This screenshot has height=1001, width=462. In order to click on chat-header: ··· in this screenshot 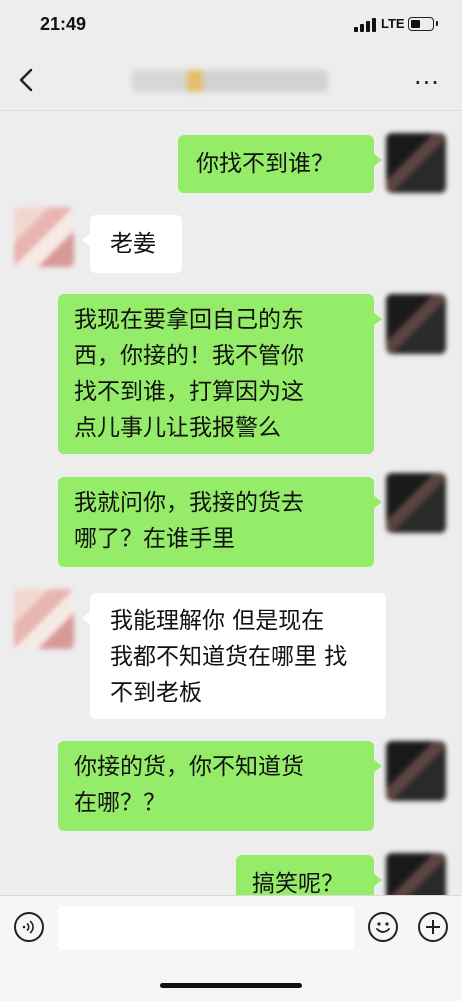, I will do `click(231, 80)`.